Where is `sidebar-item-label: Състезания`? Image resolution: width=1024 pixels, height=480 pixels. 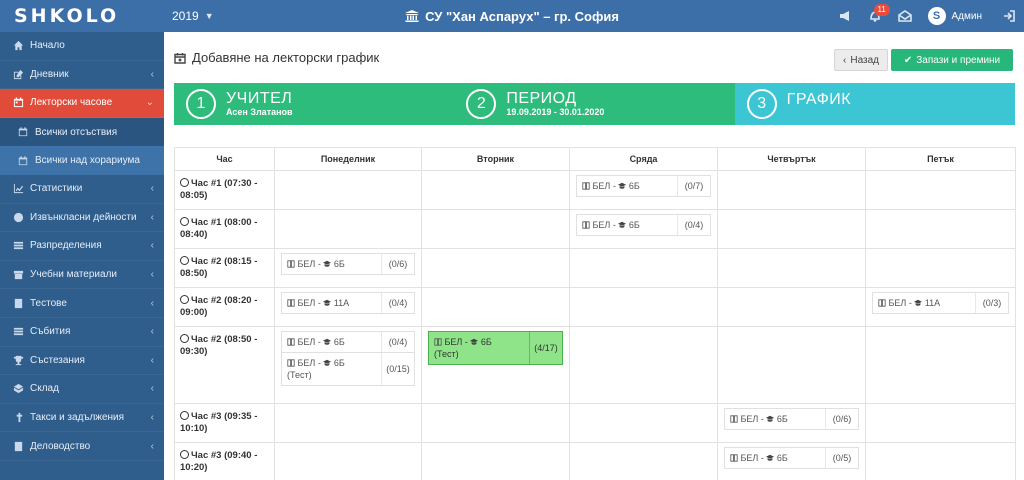 sidebar-item-label: Състезания is located at coordinates (57, 360).